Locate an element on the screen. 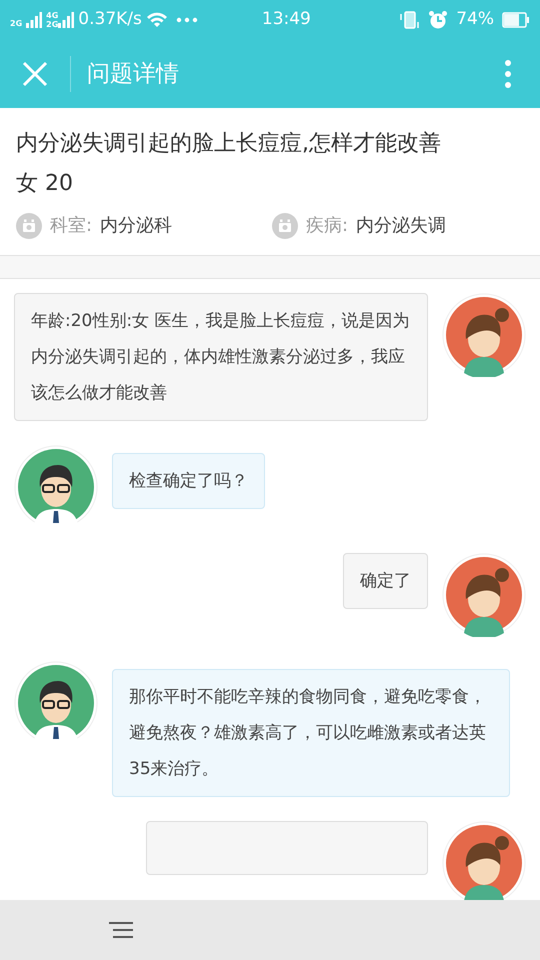 The height and width of the screenshot is (960, 540). page-title: 问题详情 is located at coordinates (133, 74).